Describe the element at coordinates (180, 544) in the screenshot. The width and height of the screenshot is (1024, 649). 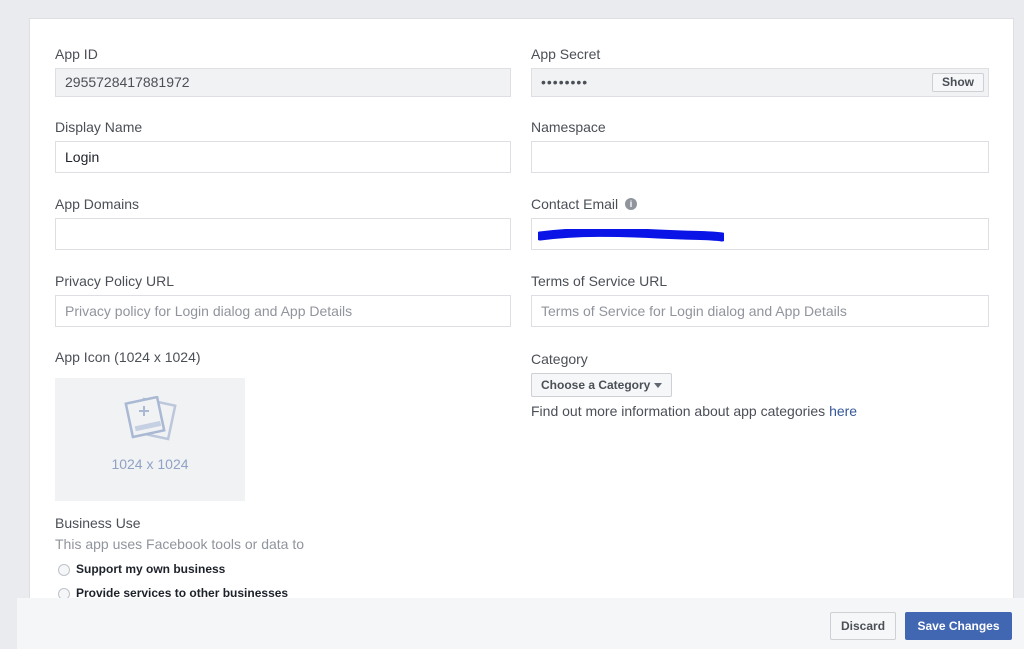
I see `business-use-description: This app uses Facebook tools or data to` at that location.